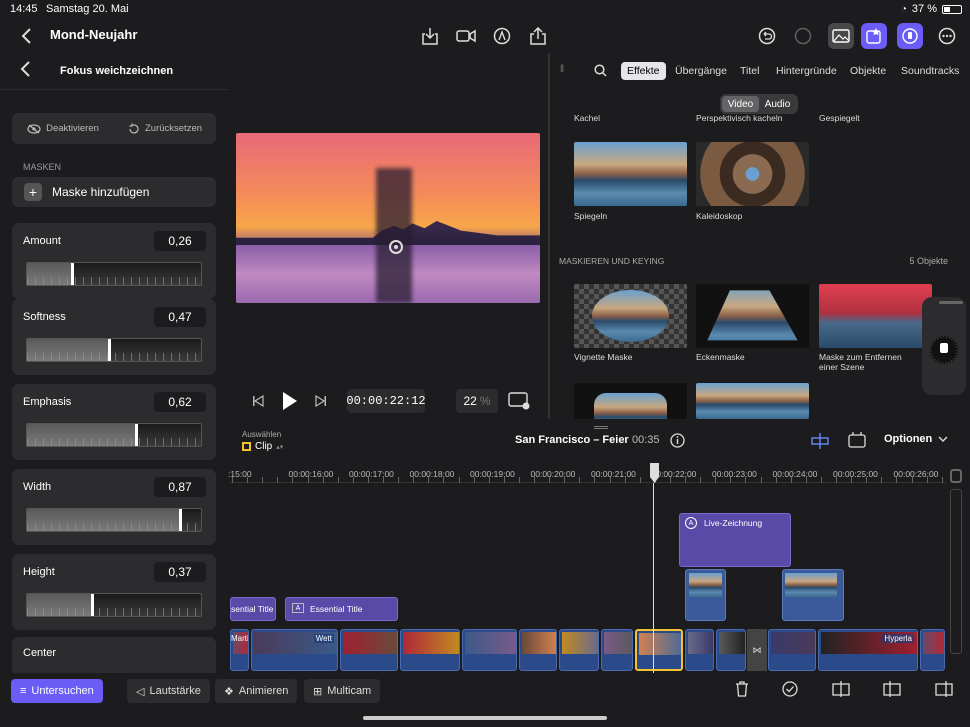 The image size is (970, 727). Describe the element at coordinates (757, 650) in the screenshot. I see `transition-icon: ⋈` at that location.